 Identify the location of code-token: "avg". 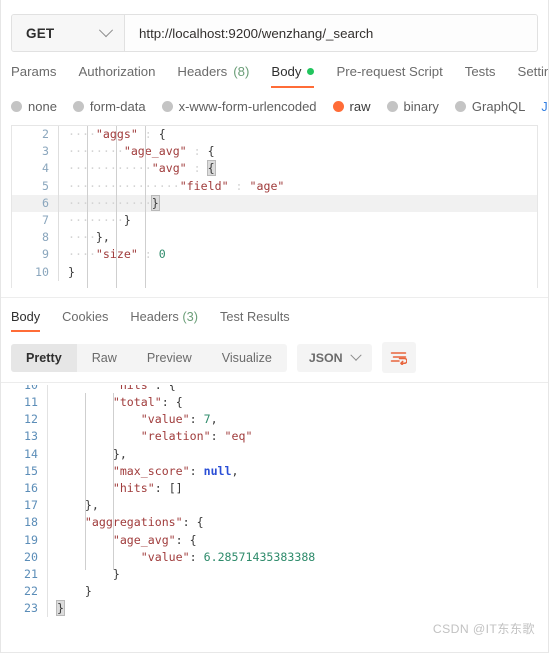
(169, 168).